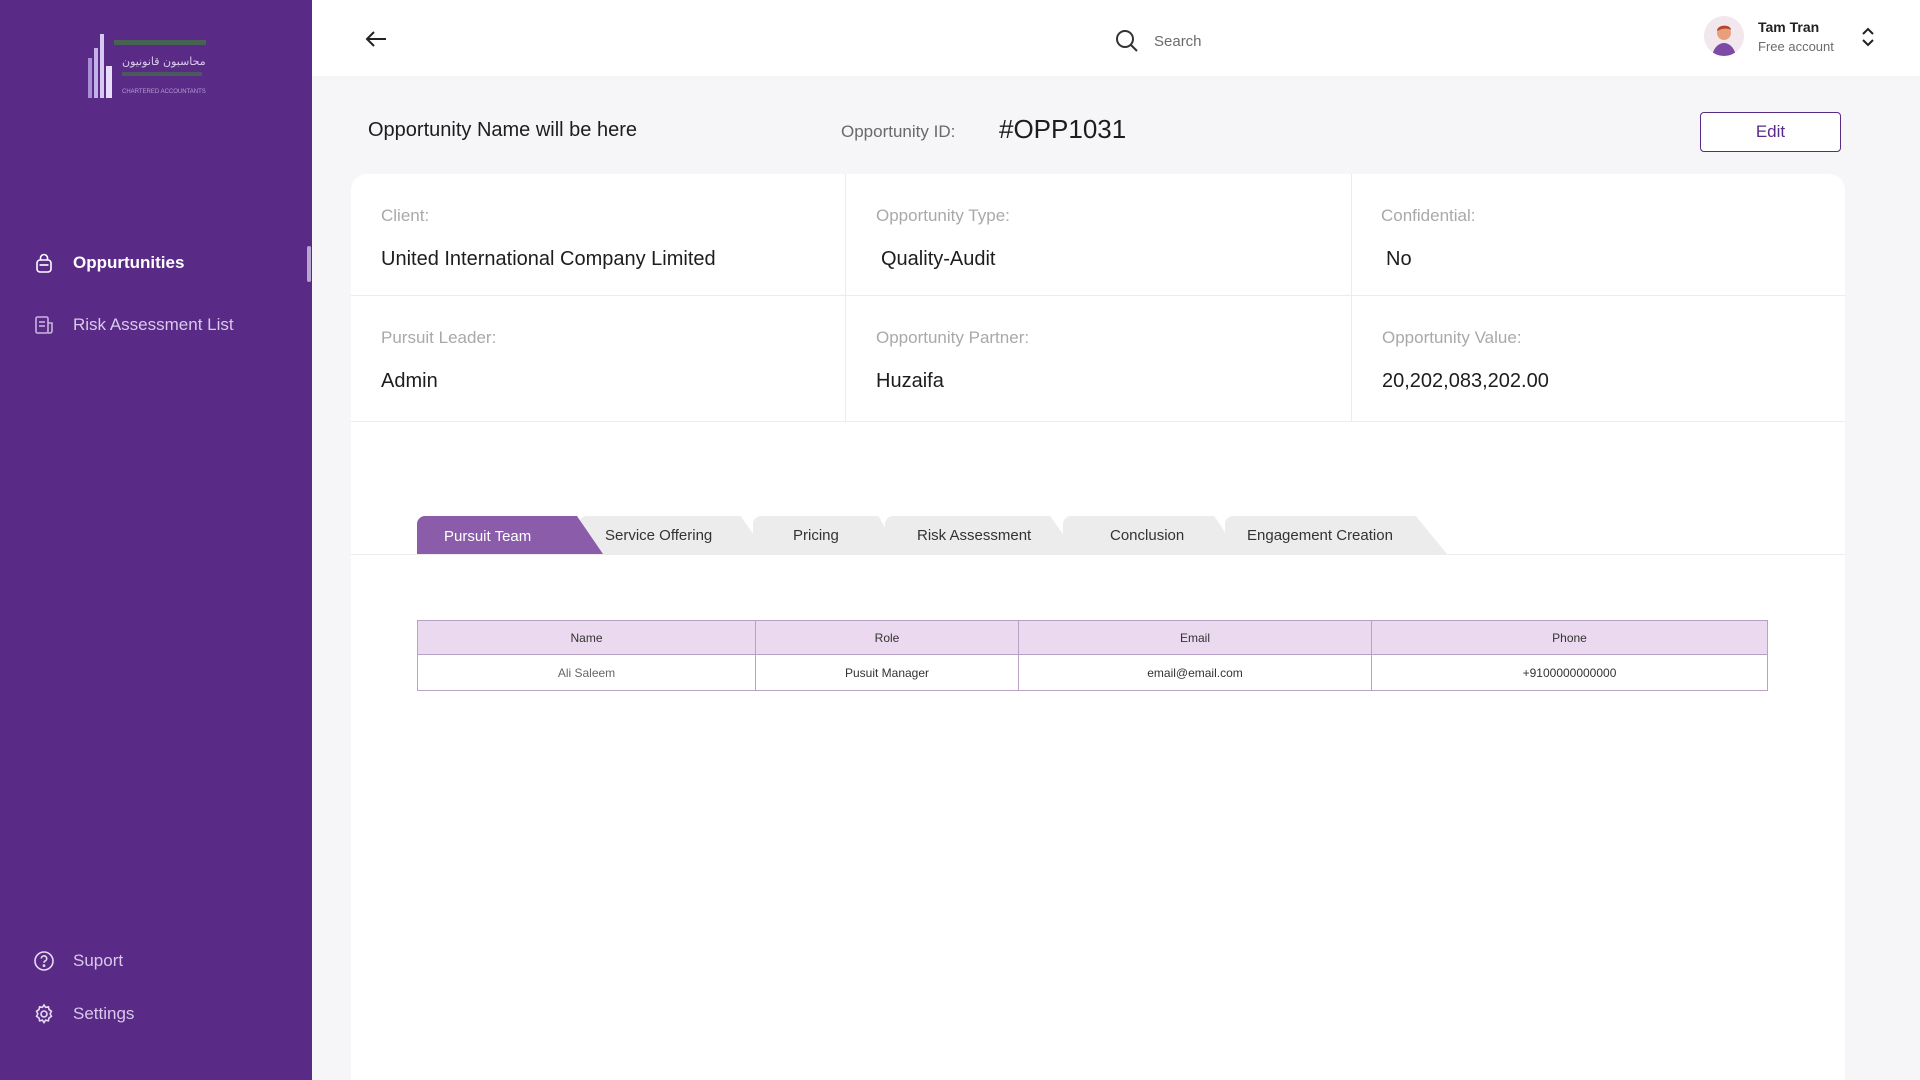 The height and width of the screenshot is (1080, 1920). I want to click on opportunity-value: 20,202,083,202.00, so click(1465, 381).